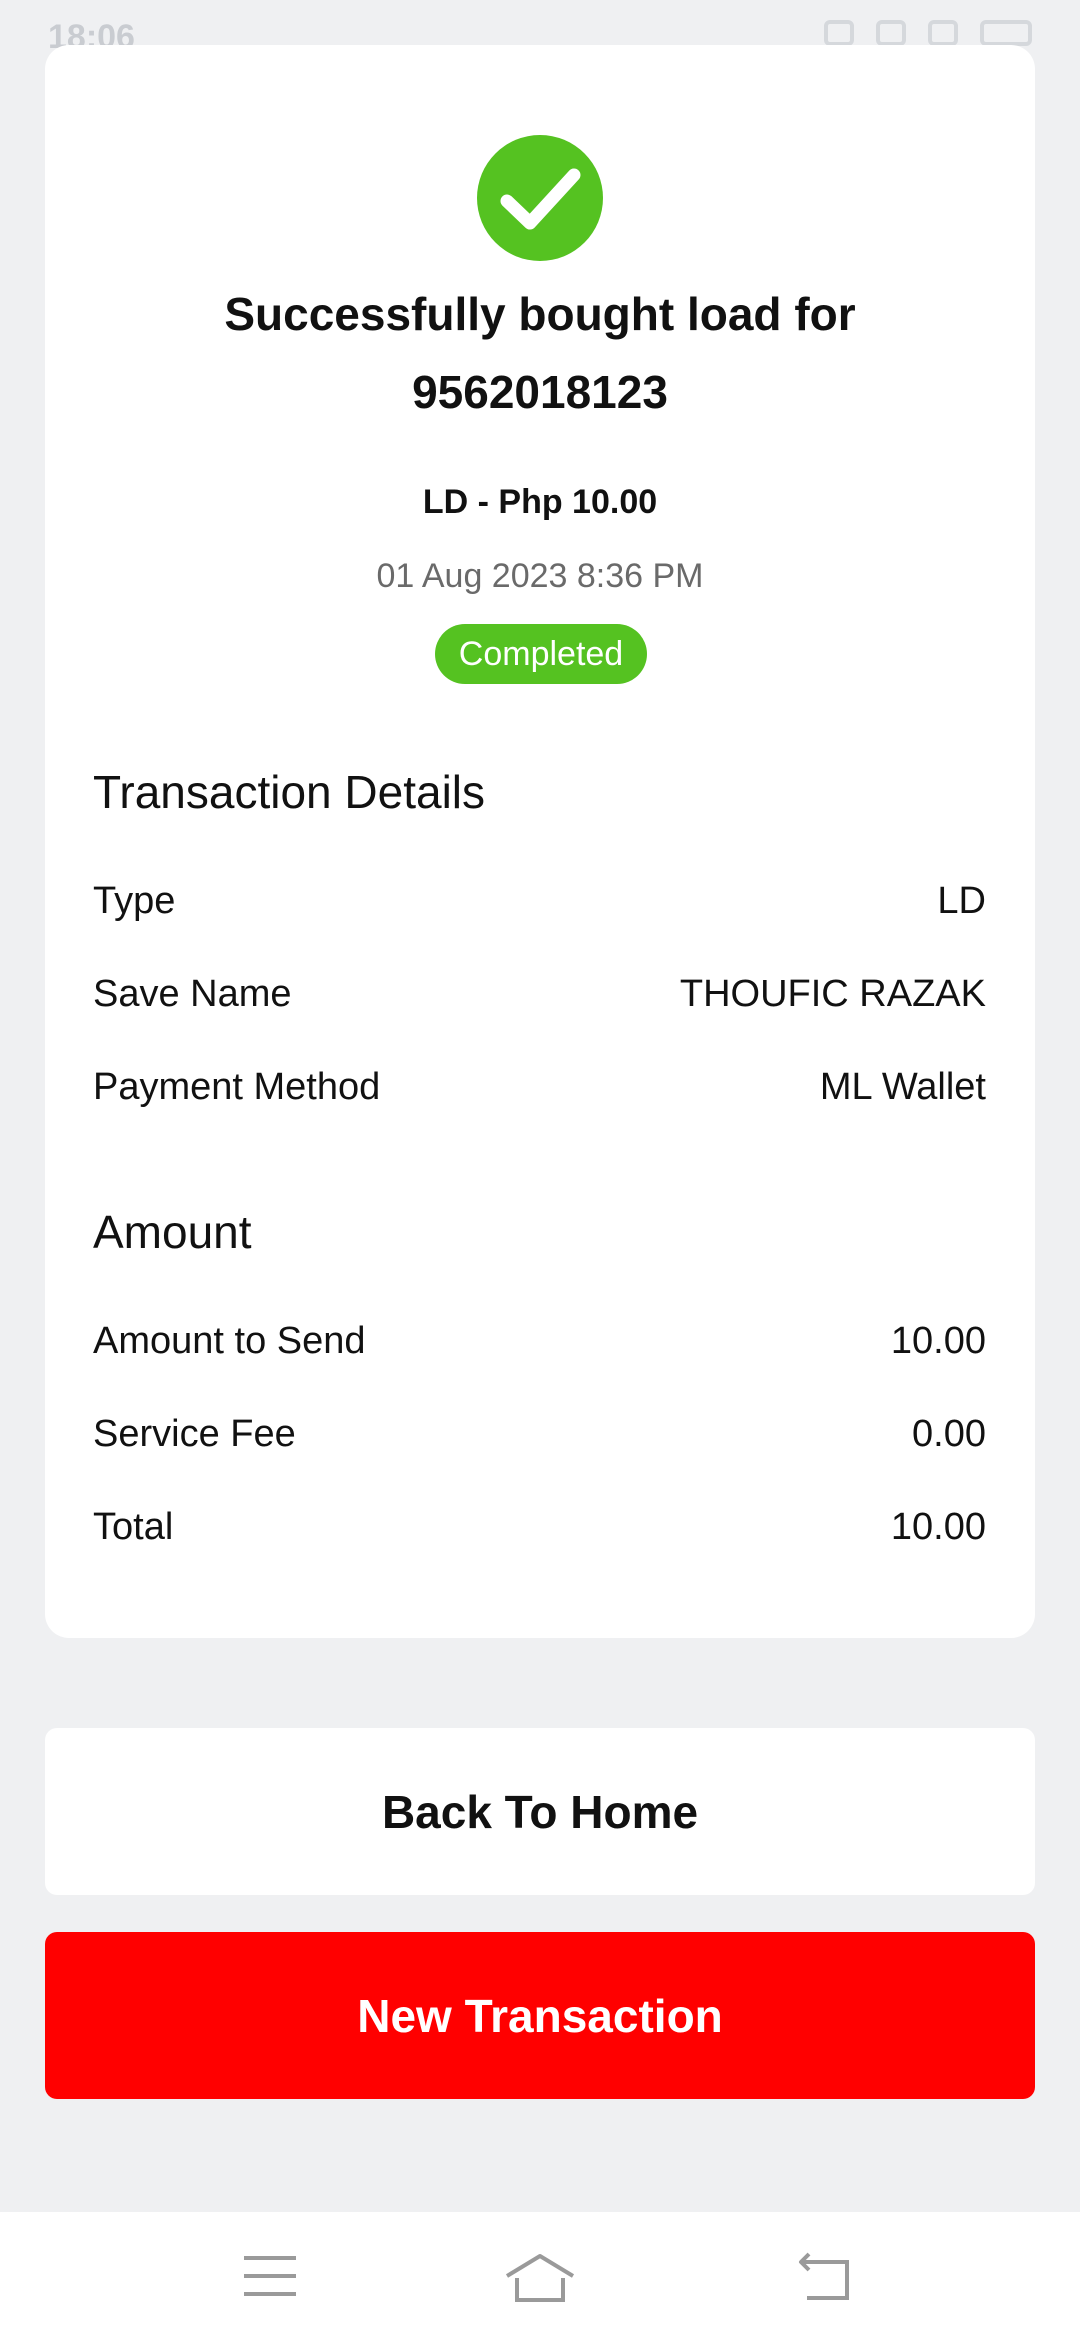  Describe the element at coordinates (1006, 33) in the screenshot. I see `battery-icon` at that location.